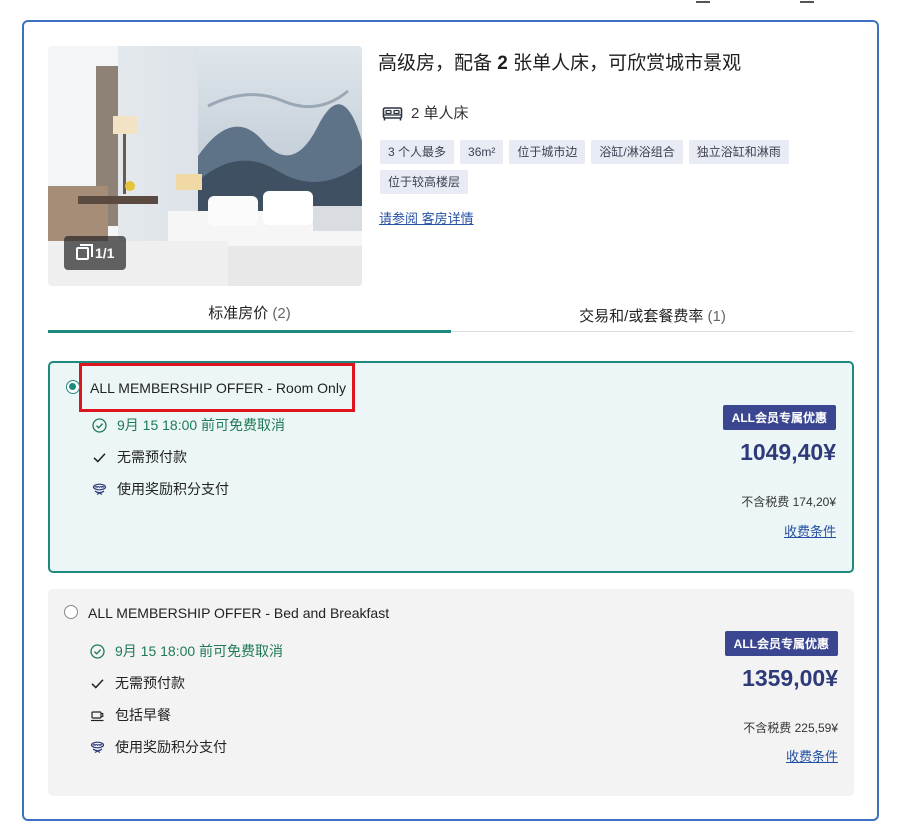 This screenshot has height=835, width=903. What do you see at coordinates (249, 316) in the screenshot?
I see `tab-standard-rates: 标准房价 (2)` at bounding box center [249, 316].